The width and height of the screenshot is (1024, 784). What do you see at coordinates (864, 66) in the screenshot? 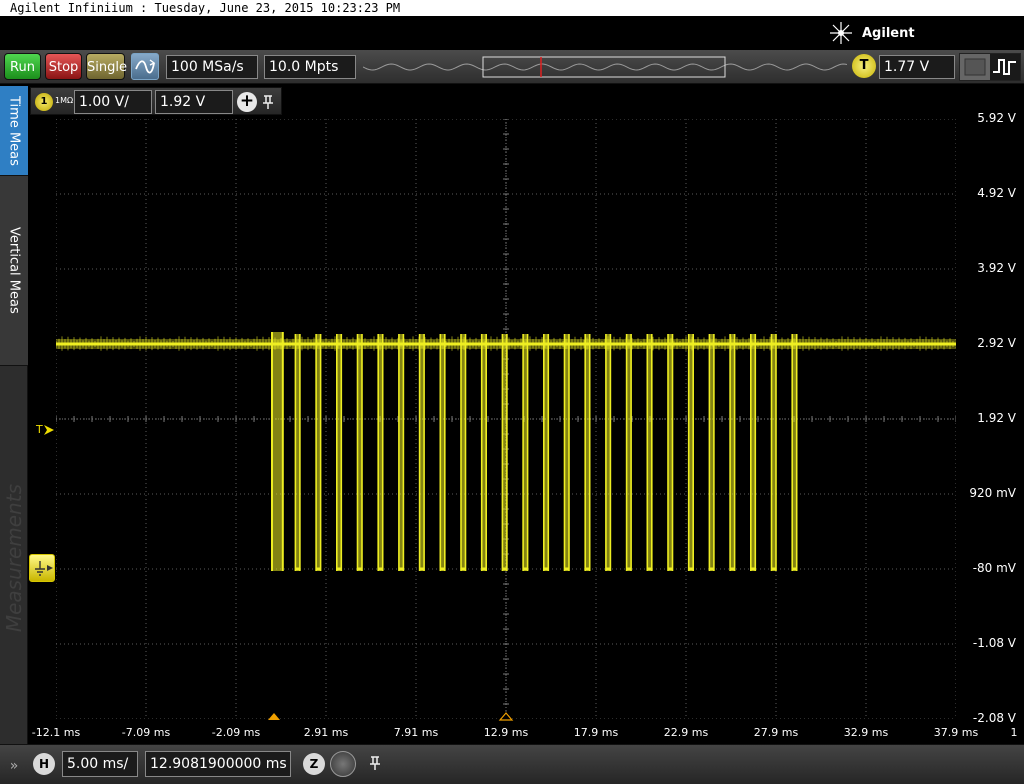
I see `trigger-badge: T` at bounding box center [864, 66].